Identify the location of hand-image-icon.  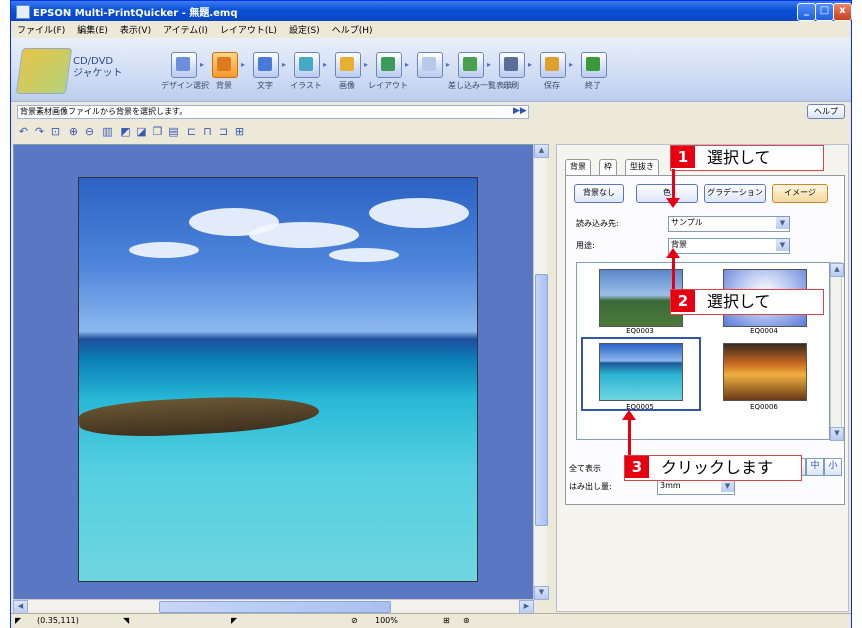
(347, 64).